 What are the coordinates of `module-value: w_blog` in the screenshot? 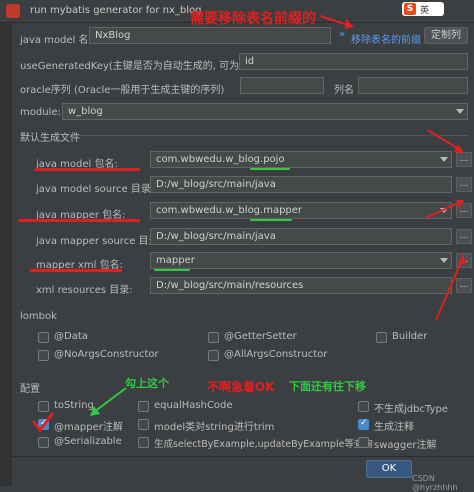 It's located at (85, 111).